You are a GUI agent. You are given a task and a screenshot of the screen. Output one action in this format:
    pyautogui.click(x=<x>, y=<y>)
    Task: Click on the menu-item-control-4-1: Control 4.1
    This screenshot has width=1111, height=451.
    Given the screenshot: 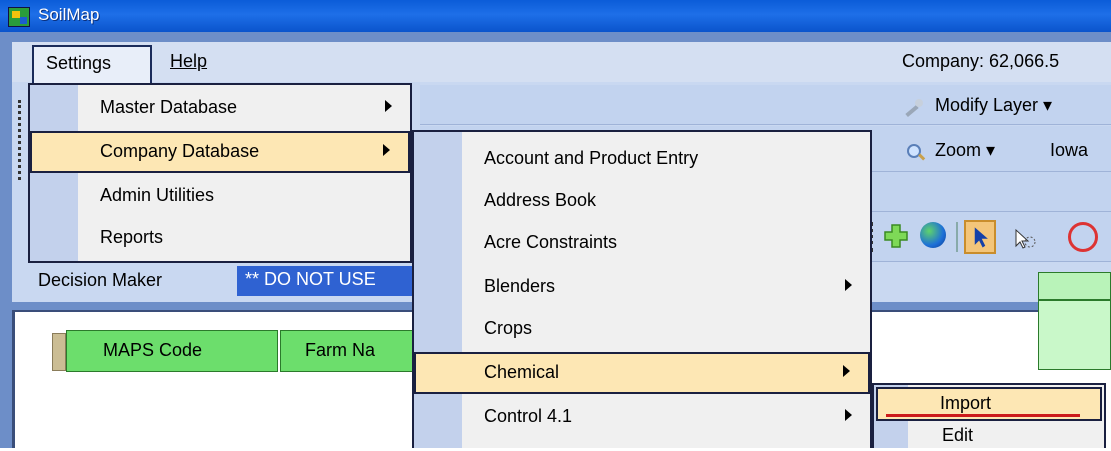 What is the action you would take?
    pyautogui.click(x=642, y=417)
    